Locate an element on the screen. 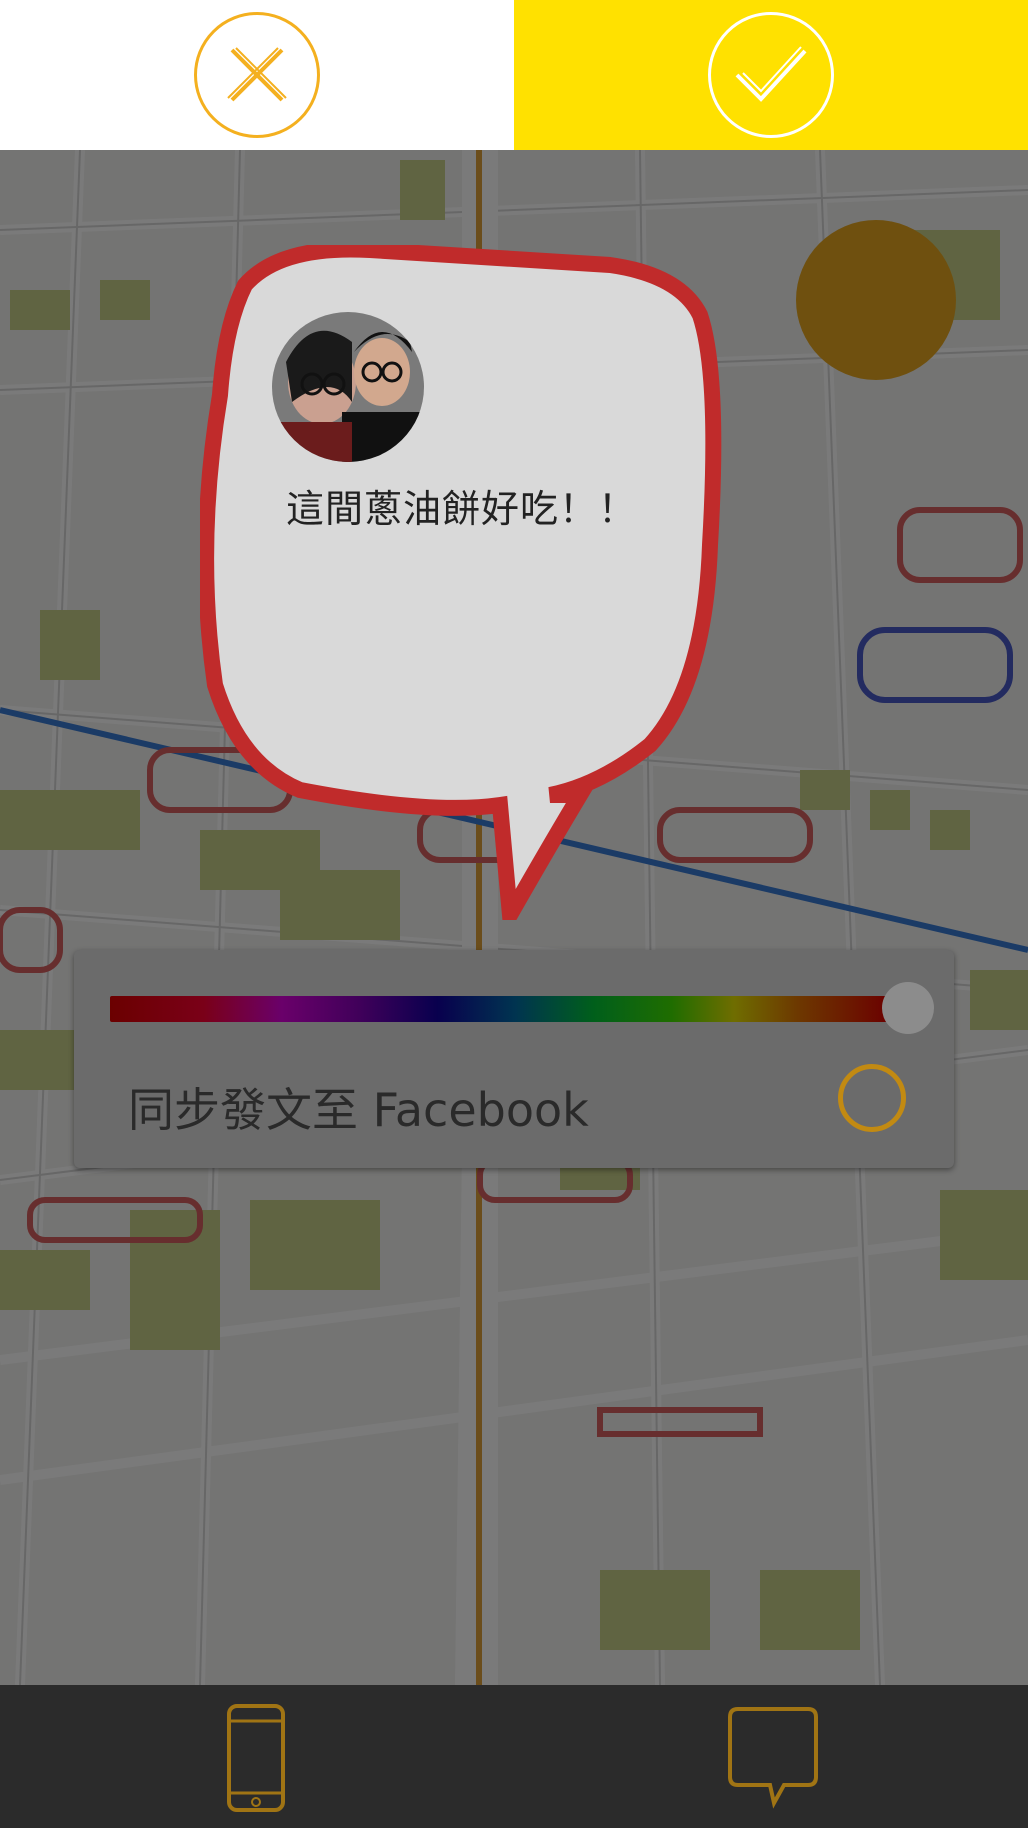 Image resolution: width=1028 pixels, height=1828 pixels. top-action-bar is located at coordinates (514, 75).